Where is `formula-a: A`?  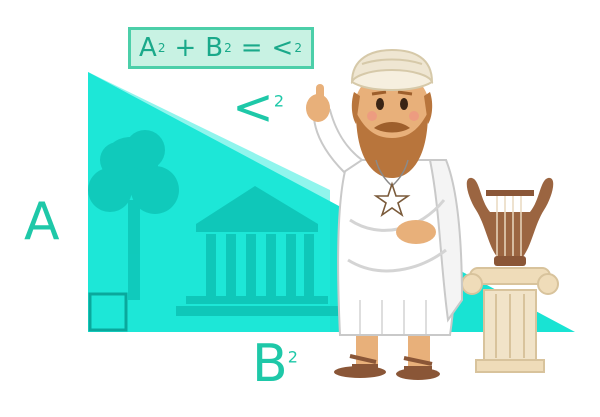 formula-a: A is located at coordinates (148, 48).